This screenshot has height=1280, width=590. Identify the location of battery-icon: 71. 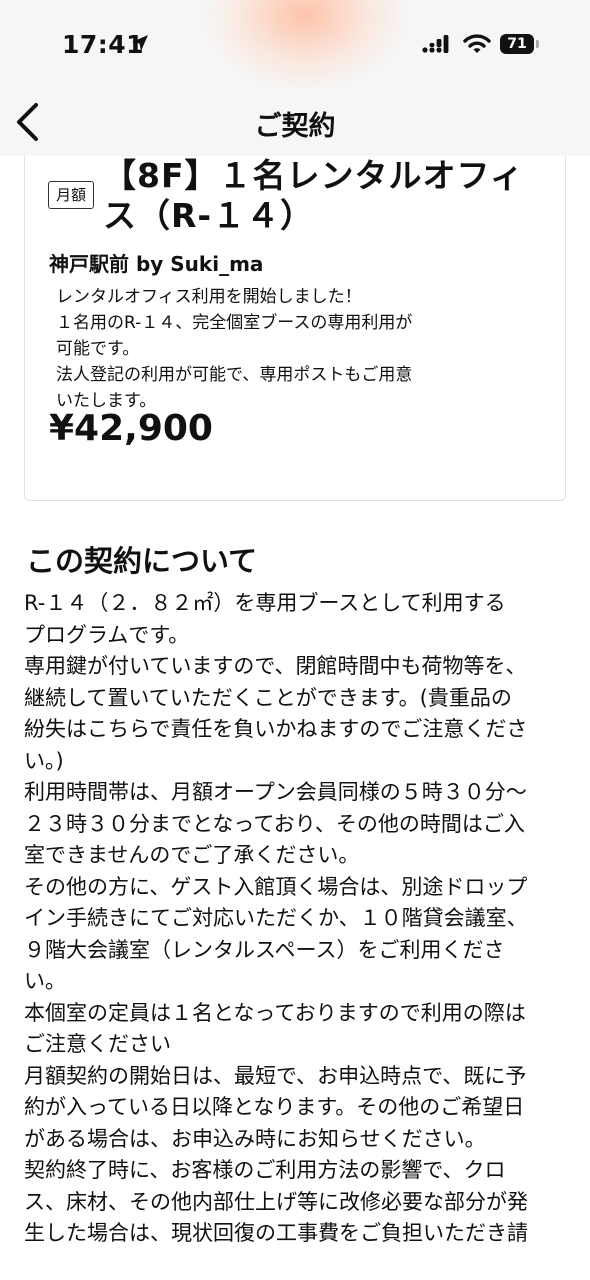
(517, 44).